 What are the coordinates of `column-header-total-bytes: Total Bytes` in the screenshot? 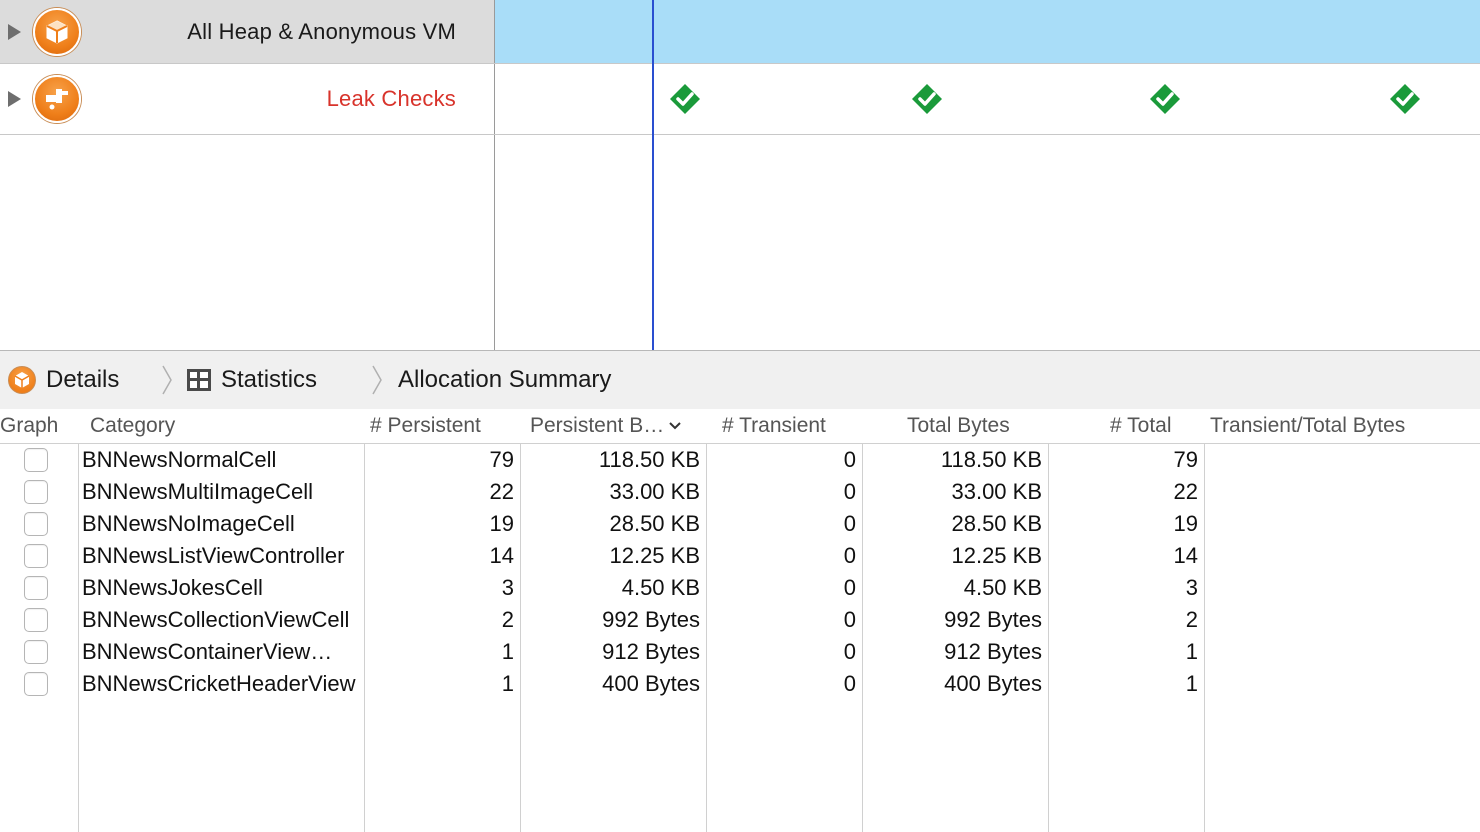 It's located at (958, 426).